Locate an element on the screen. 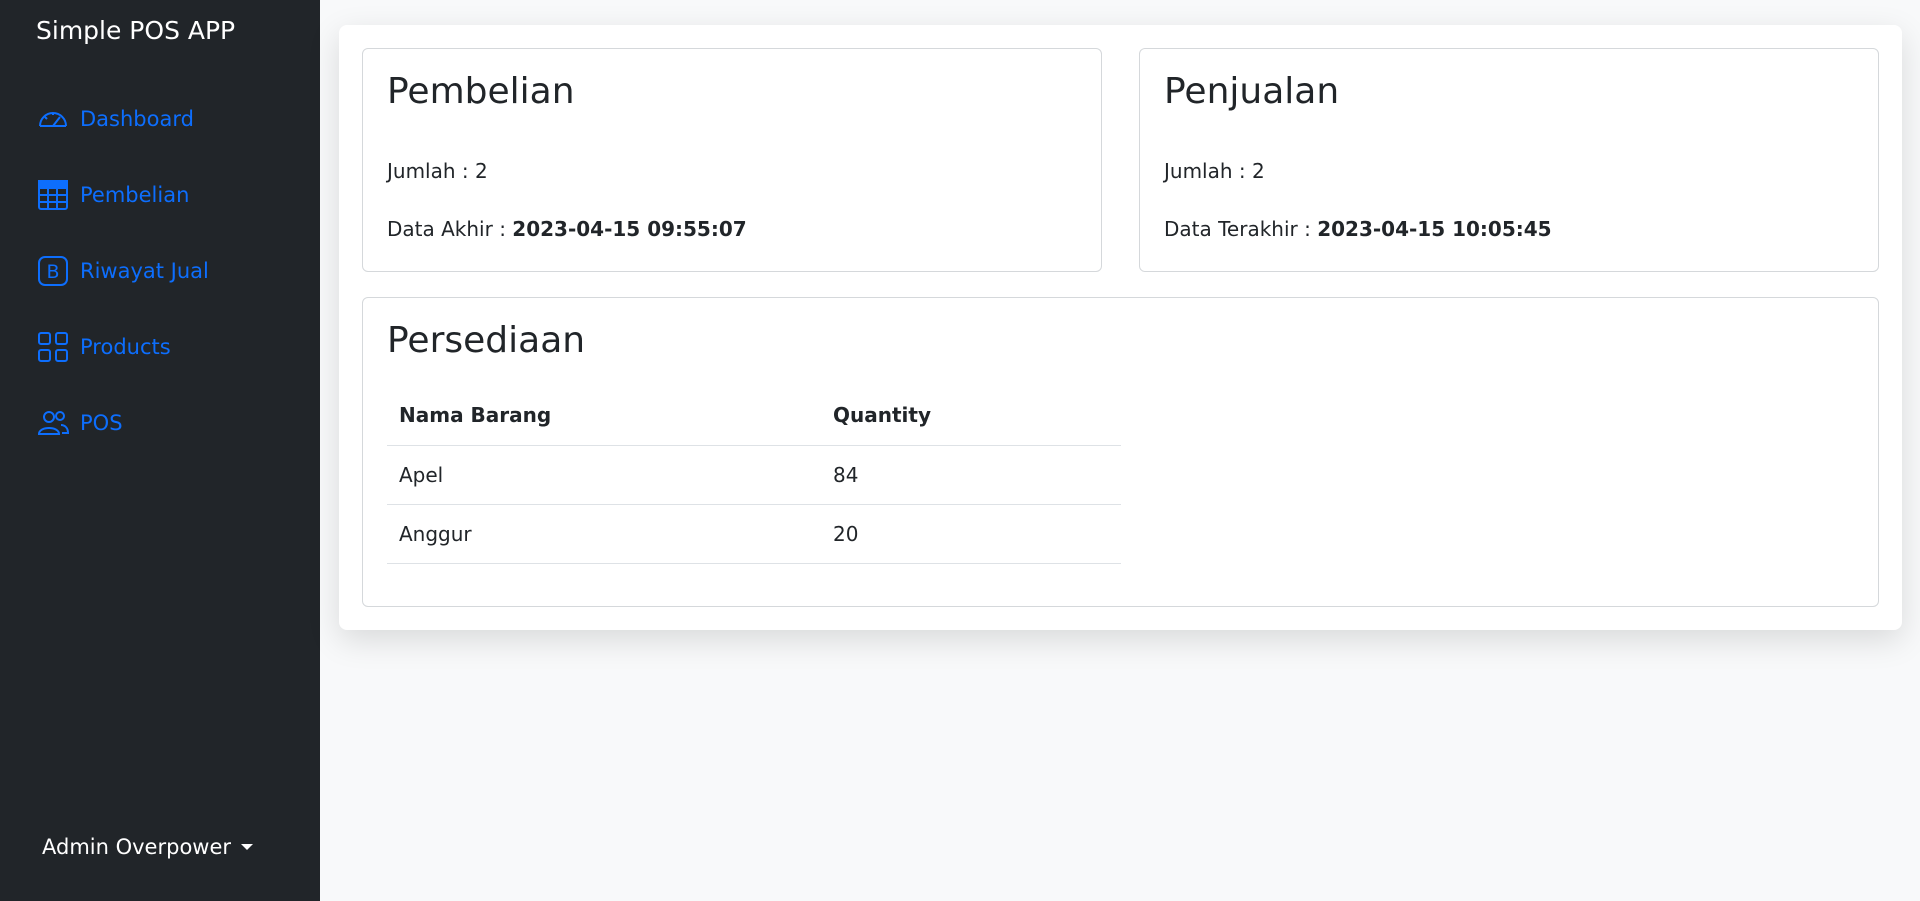 The width and height of the screenshot is (1920, 901). penjualan-last-data: Data Terakhir : 2023-04-15 10:05:45 is located at coordinates (1358, 229).